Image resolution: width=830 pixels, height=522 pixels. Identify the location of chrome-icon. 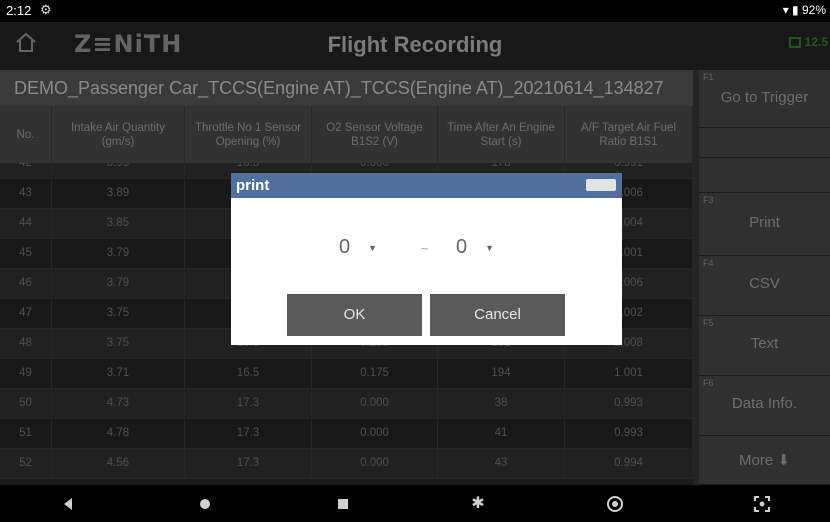
(615, 504).